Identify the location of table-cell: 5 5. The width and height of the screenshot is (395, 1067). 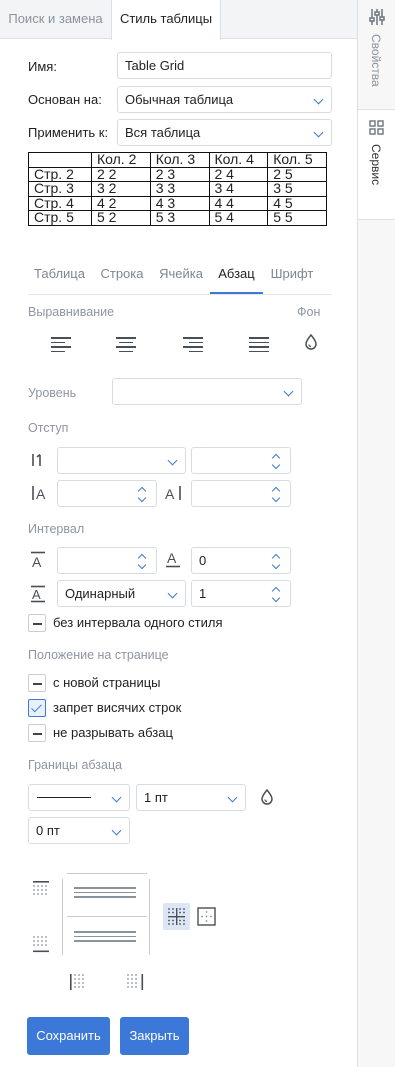
(297, 218).